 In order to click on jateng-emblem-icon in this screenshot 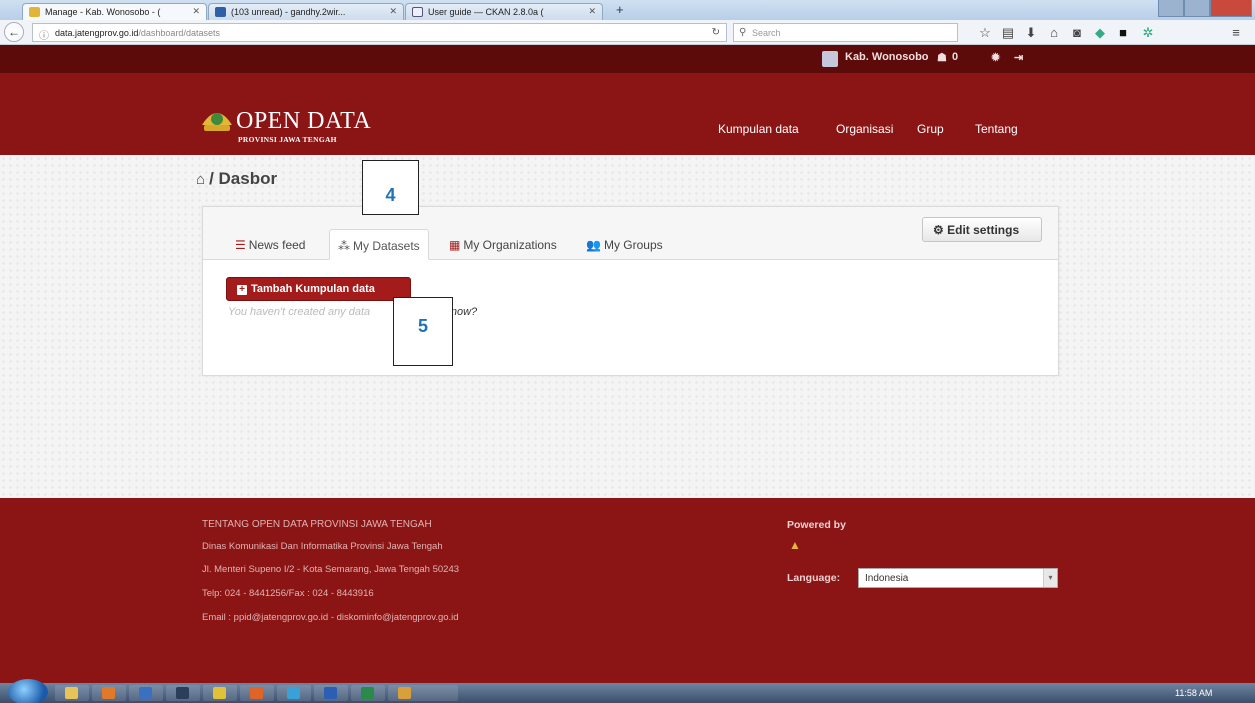, I will do `click(217, 120)`.